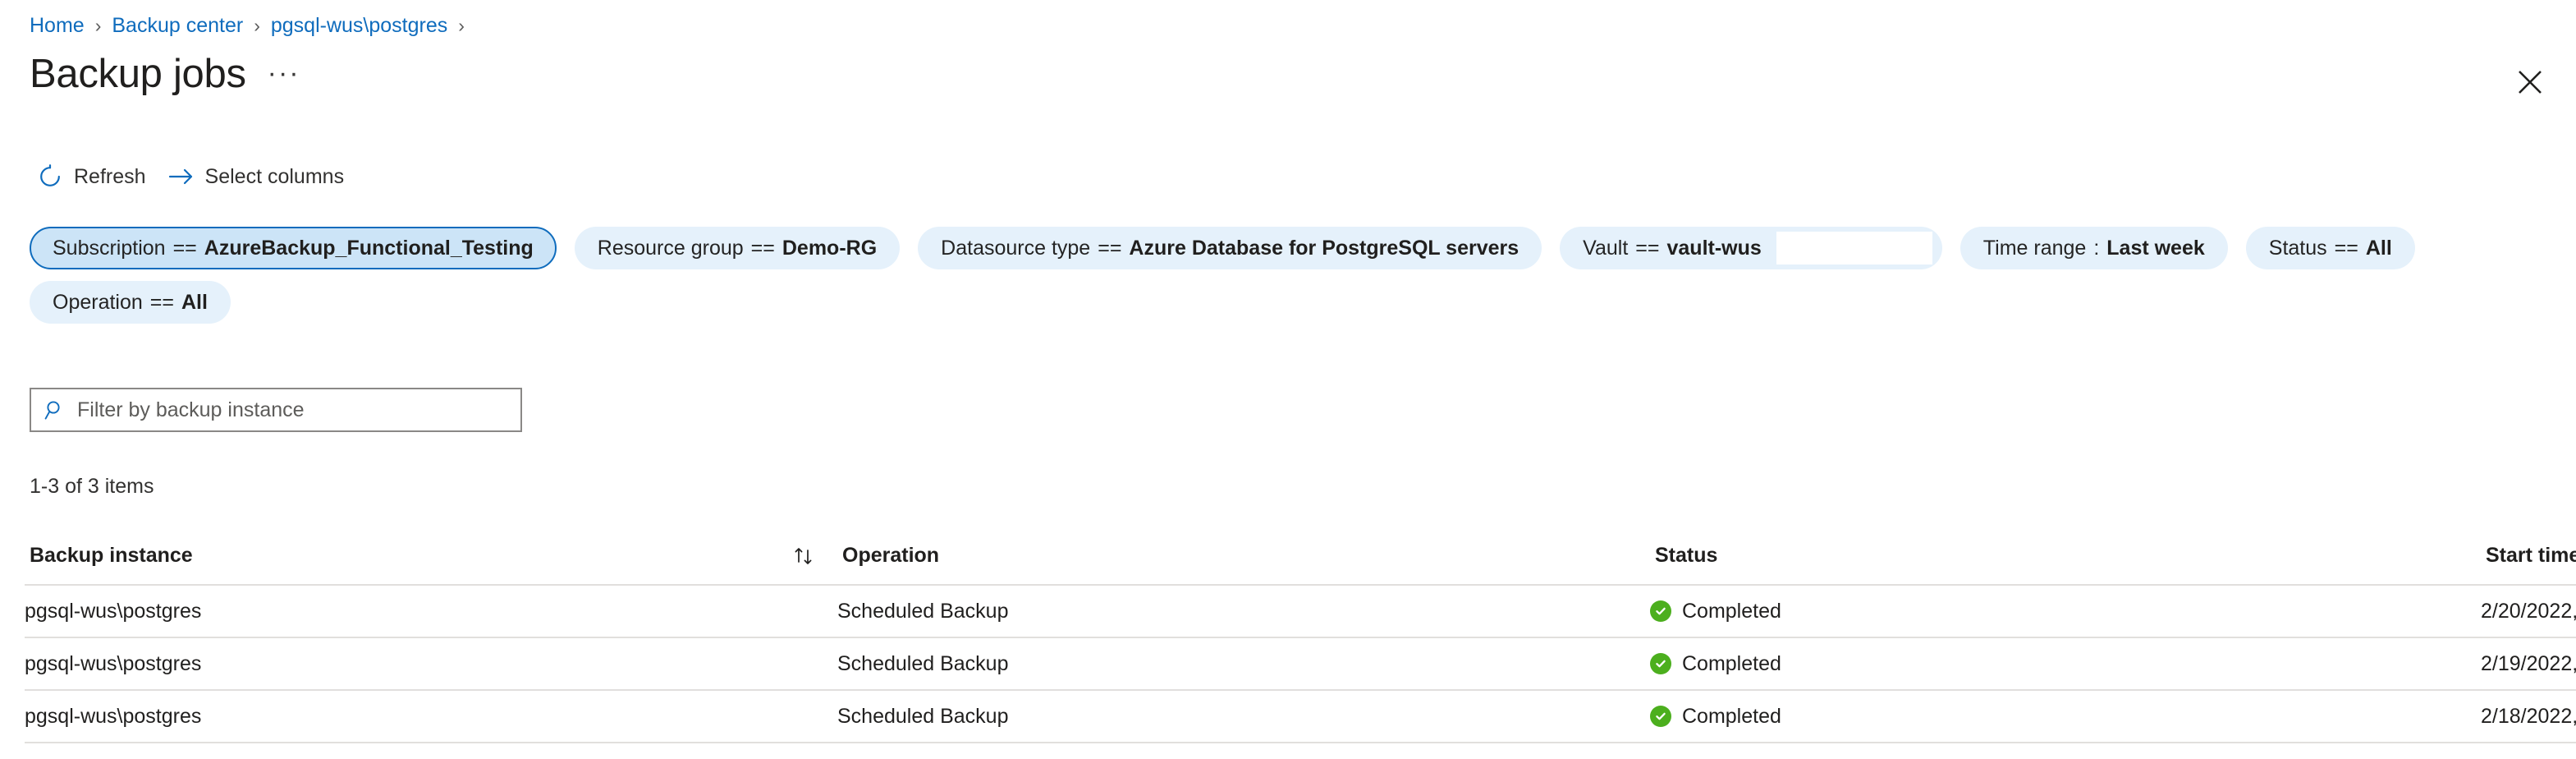 The width and height of the screenshot is (2576, 759). Describe the element at coordinates (1687, 556) in the screenshot. I see `column-label: Status` at that location.